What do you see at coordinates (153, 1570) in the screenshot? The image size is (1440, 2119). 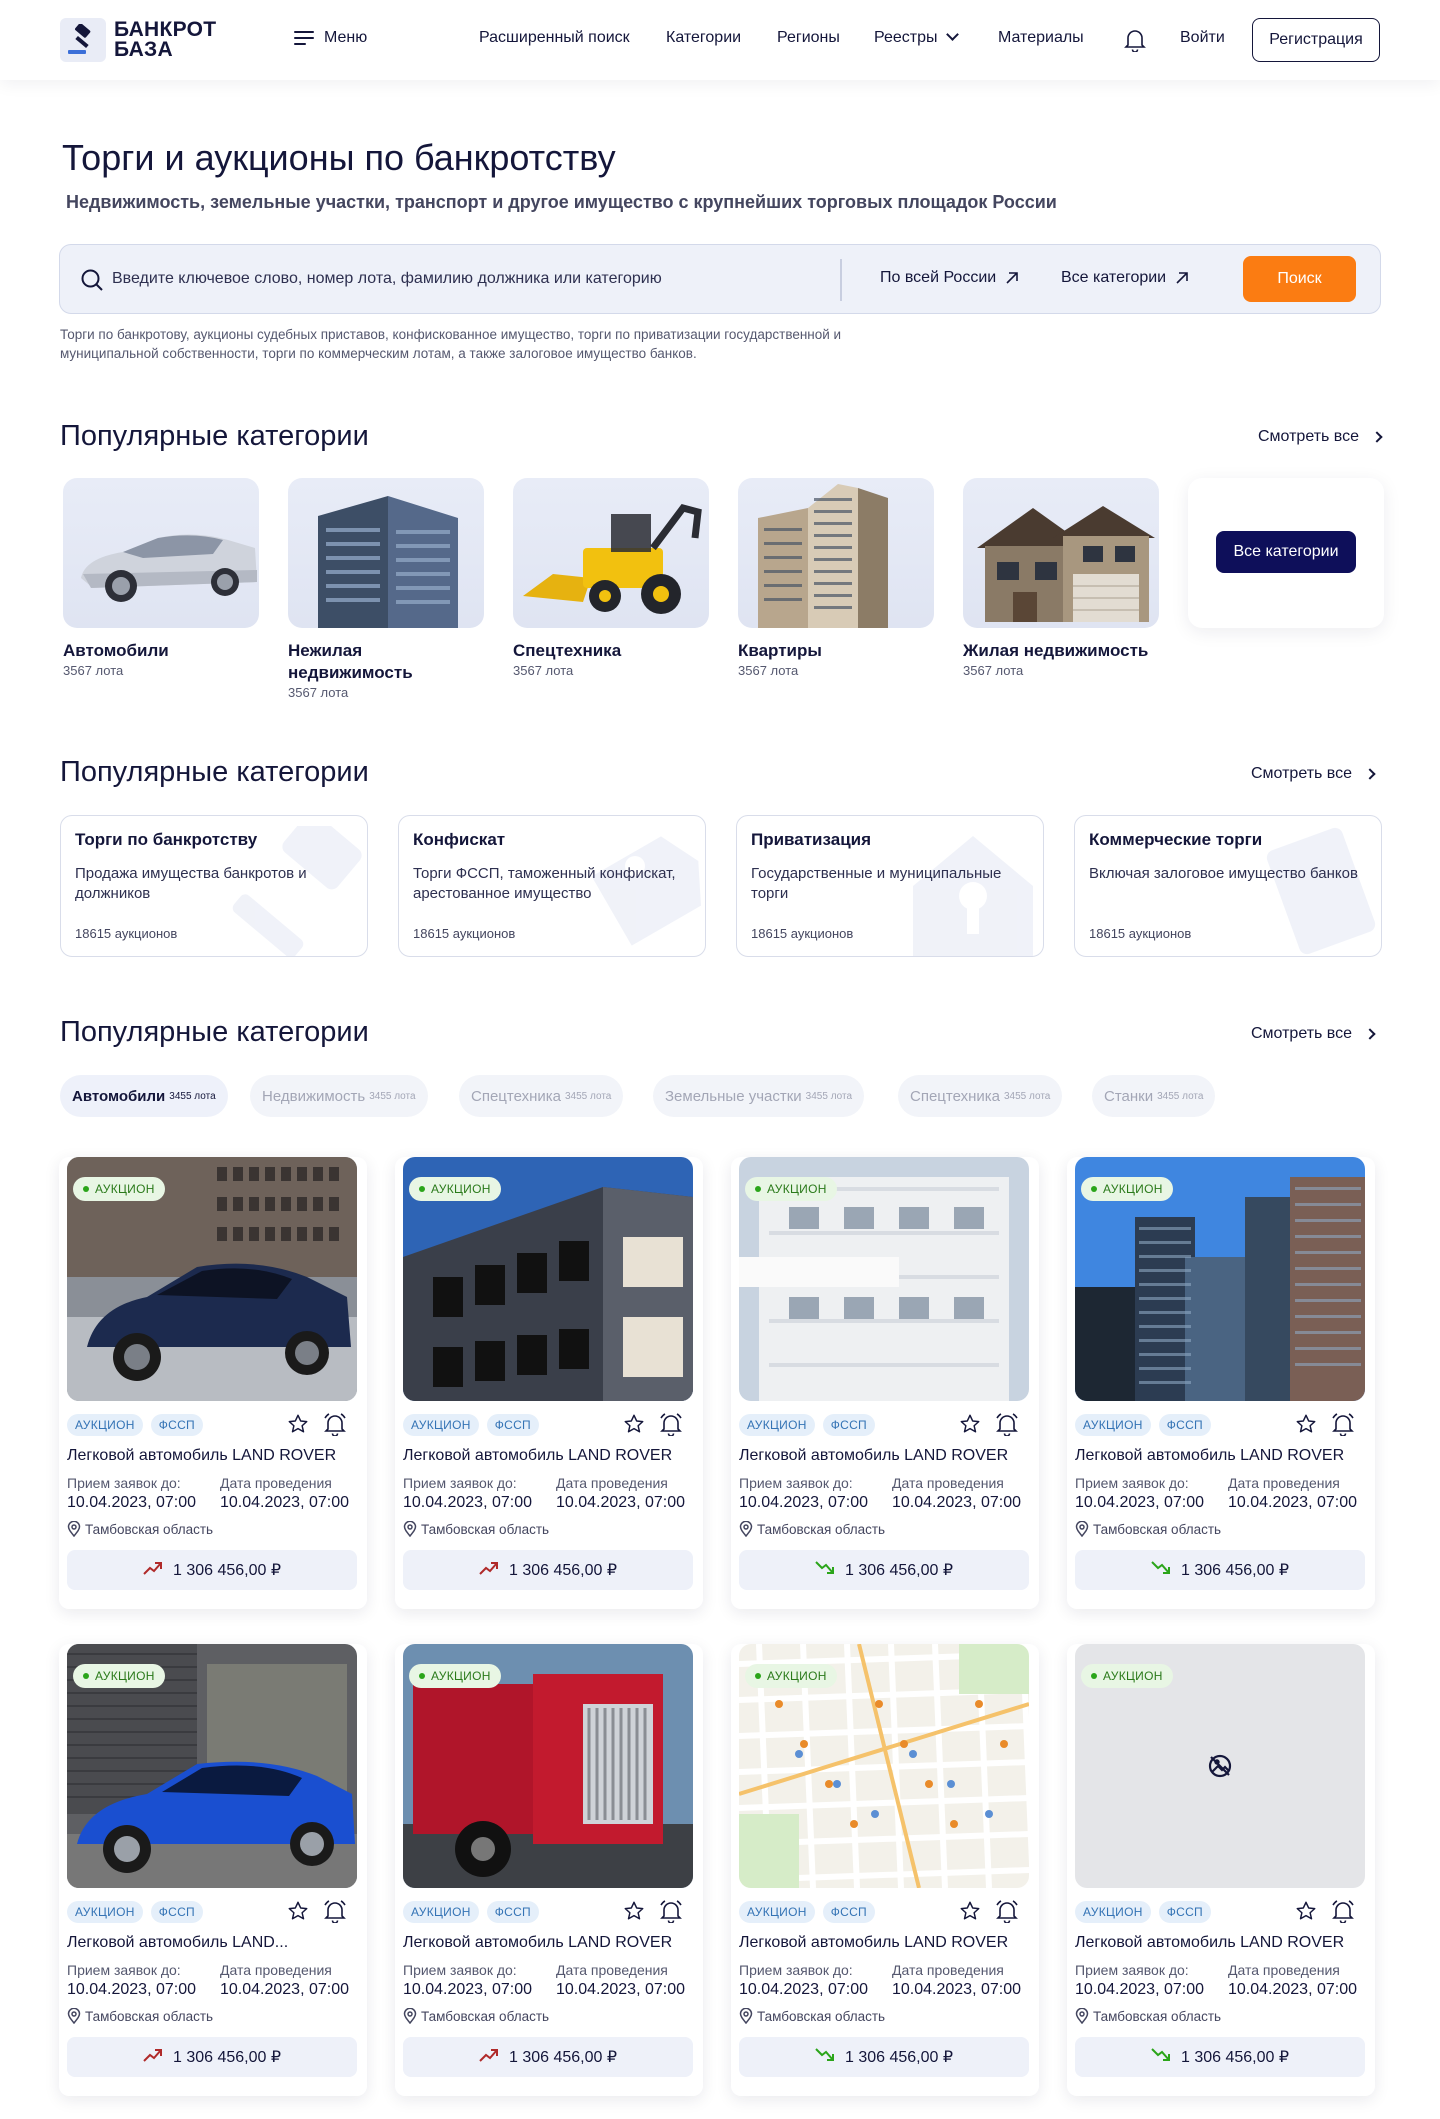 I see `trend-up-icon` at bounding box center [153, 1570].